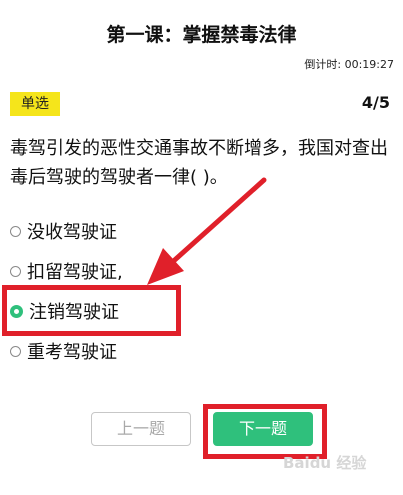  I want to click on next-button-highlight-box, so click(265, 431).